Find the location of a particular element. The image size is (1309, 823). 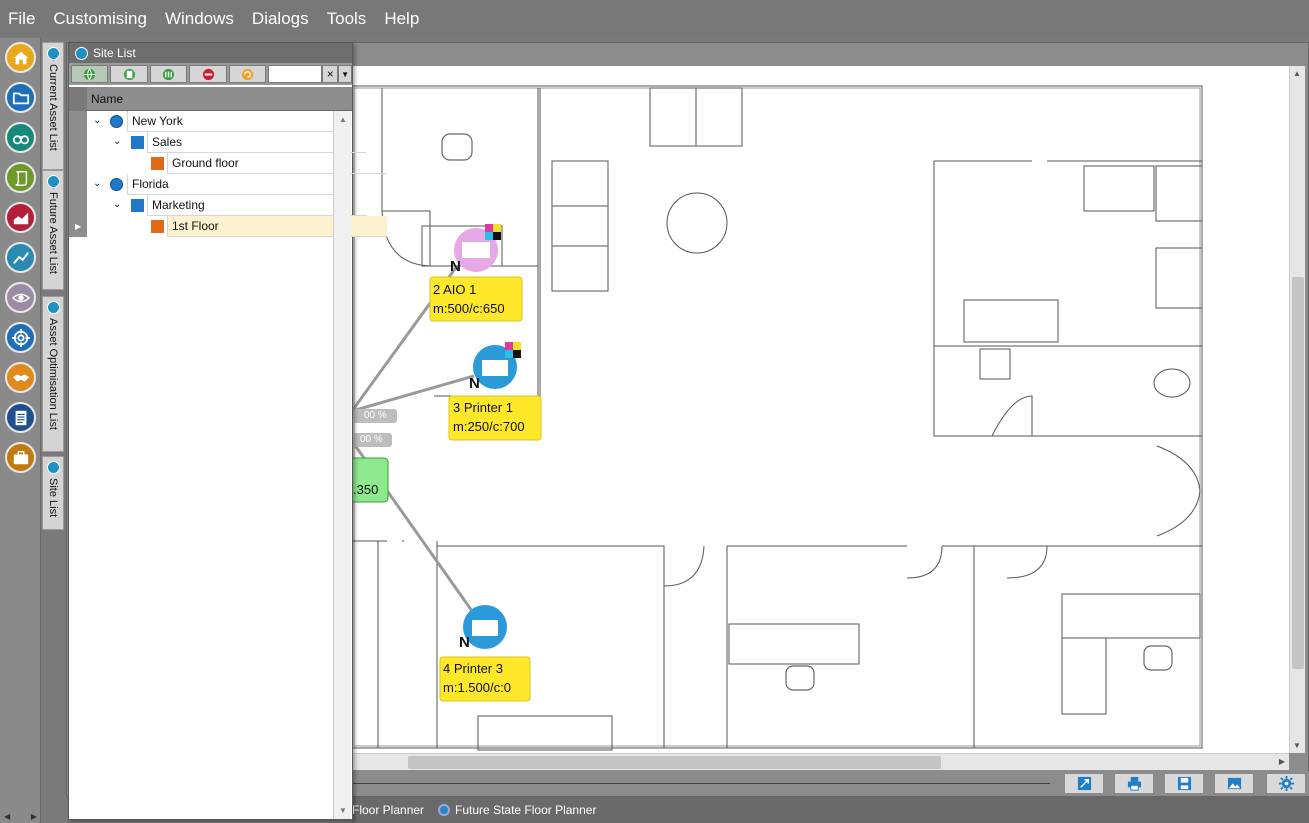

menu-windows: Windows is located at coordinates (199, 19).